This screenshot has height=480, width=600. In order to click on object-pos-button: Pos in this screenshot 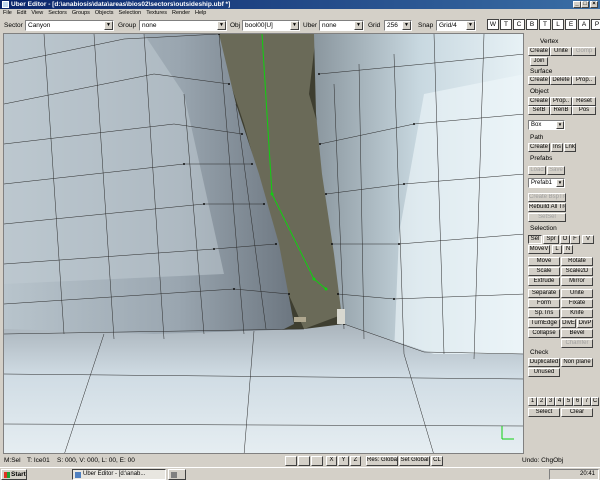, I will do `click(584, 110)`.